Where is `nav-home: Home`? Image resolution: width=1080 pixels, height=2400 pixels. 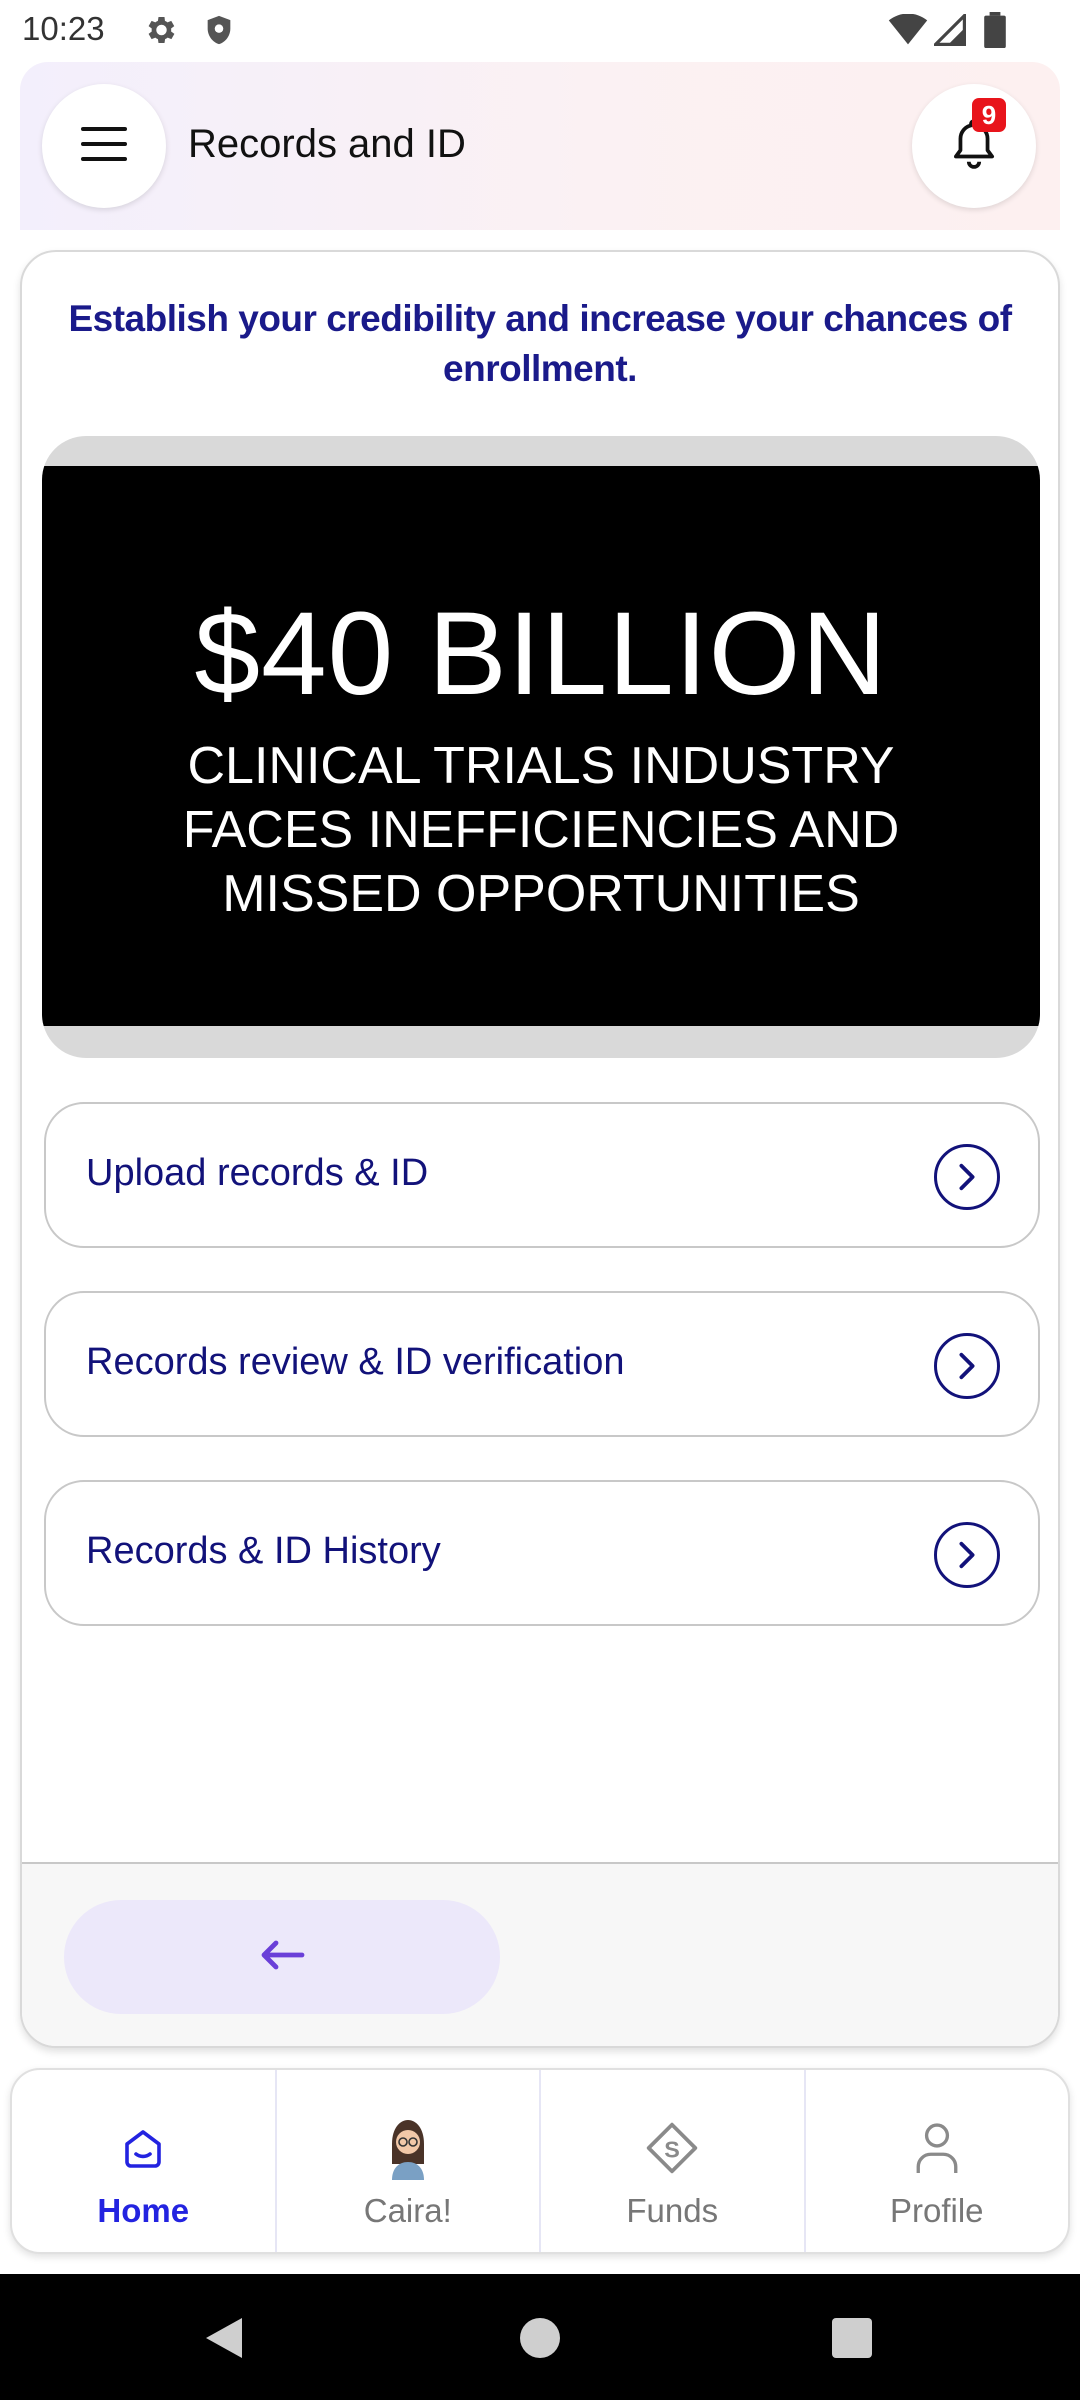 nav-home: Home is located at coordinates (144, 2161).